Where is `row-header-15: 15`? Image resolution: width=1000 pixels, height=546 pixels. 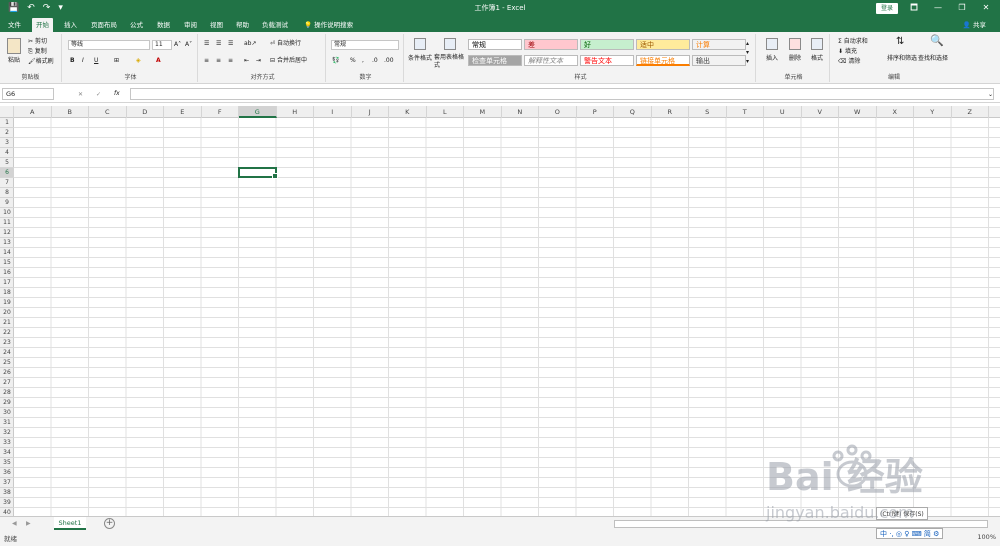
row-header-15: 15 is located at coordinates (7, 263).